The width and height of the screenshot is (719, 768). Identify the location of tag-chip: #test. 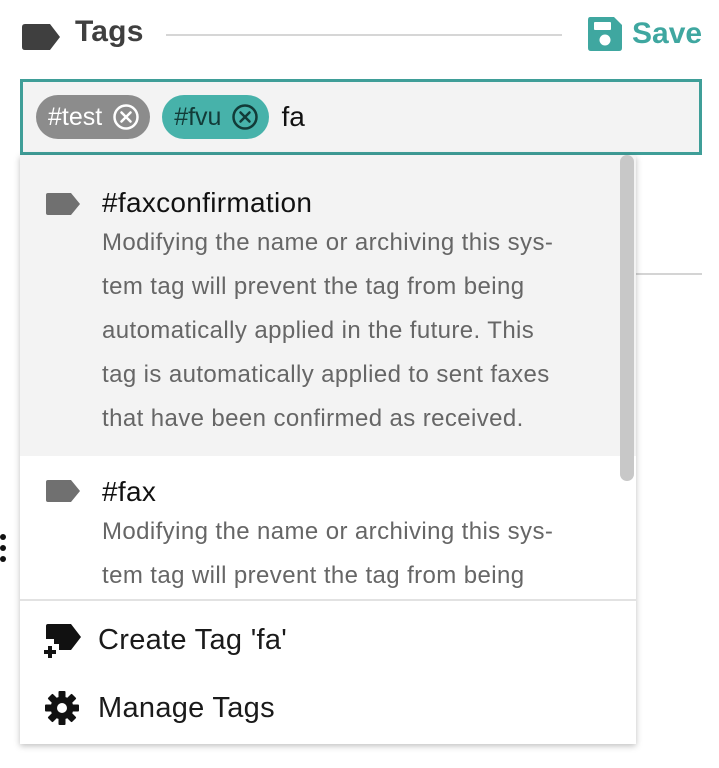
(93, 117).